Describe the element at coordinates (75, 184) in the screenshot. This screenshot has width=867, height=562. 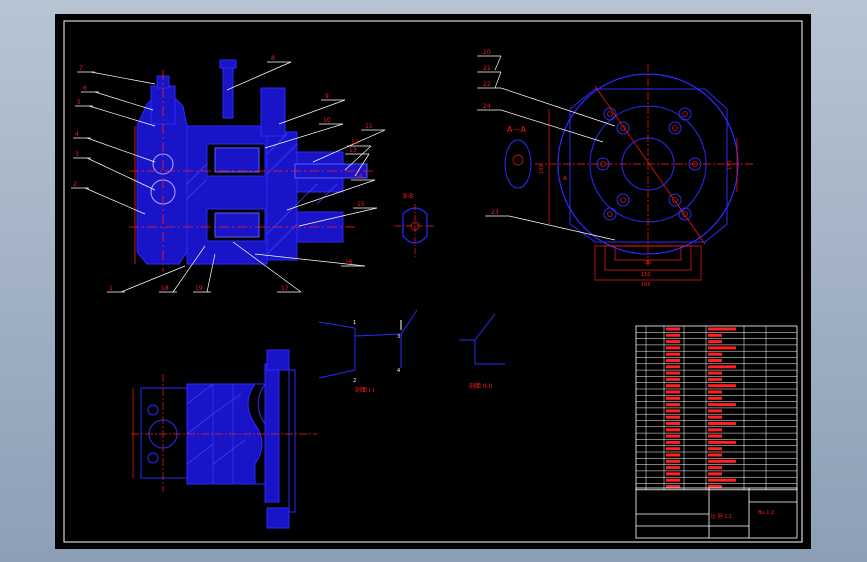
I see `part-balloon: 2` at that location.